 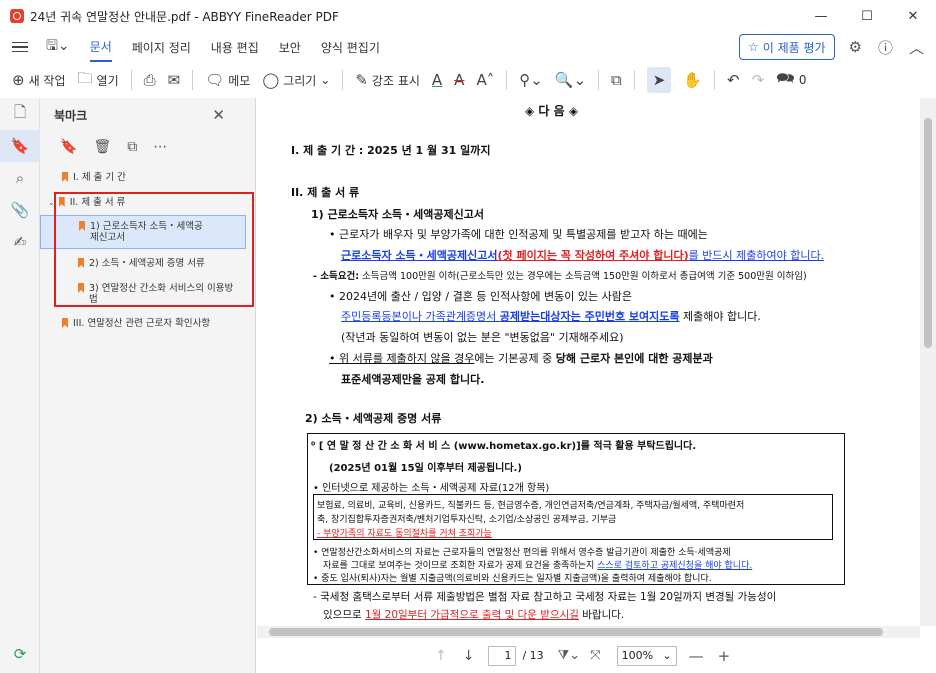 I want to click on ocr-status-icon: ⟳, so click(x=20, y=654).